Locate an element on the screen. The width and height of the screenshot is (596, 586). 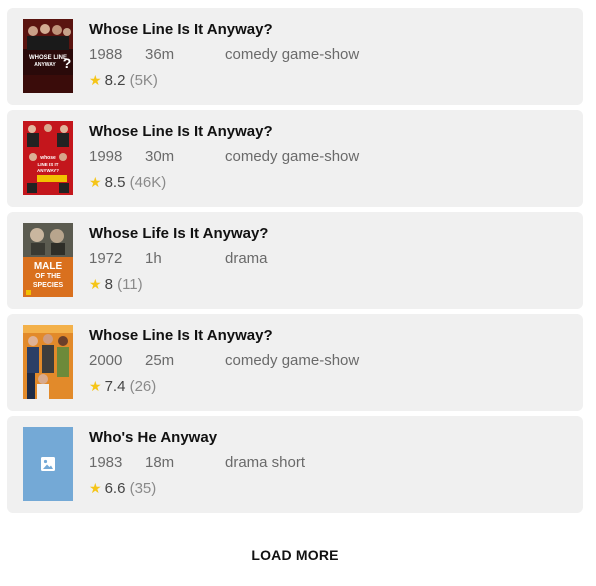
poster-image is located at coordinates (48, 362).